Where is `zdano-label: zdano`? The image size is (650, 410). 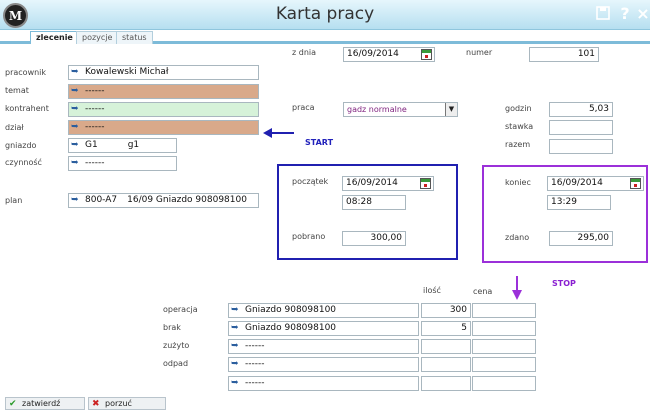
zdano-label: zdano is located at coordinates (517, 237).